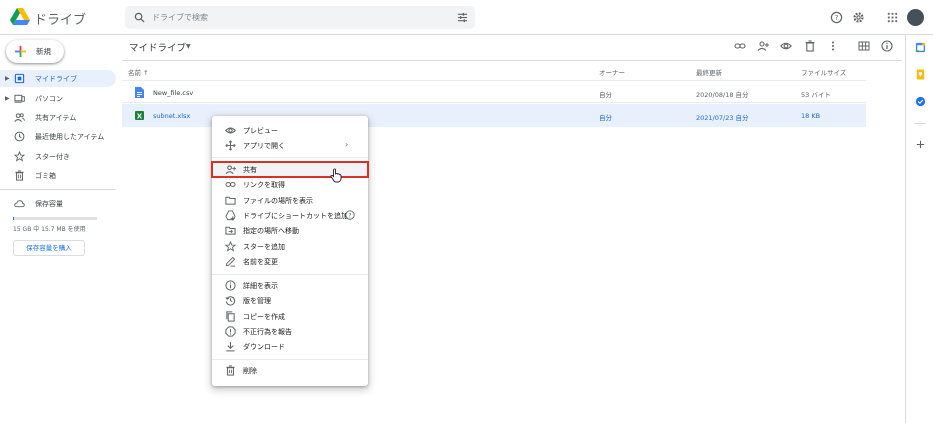  I want to click on search-input, so click(297, 17).